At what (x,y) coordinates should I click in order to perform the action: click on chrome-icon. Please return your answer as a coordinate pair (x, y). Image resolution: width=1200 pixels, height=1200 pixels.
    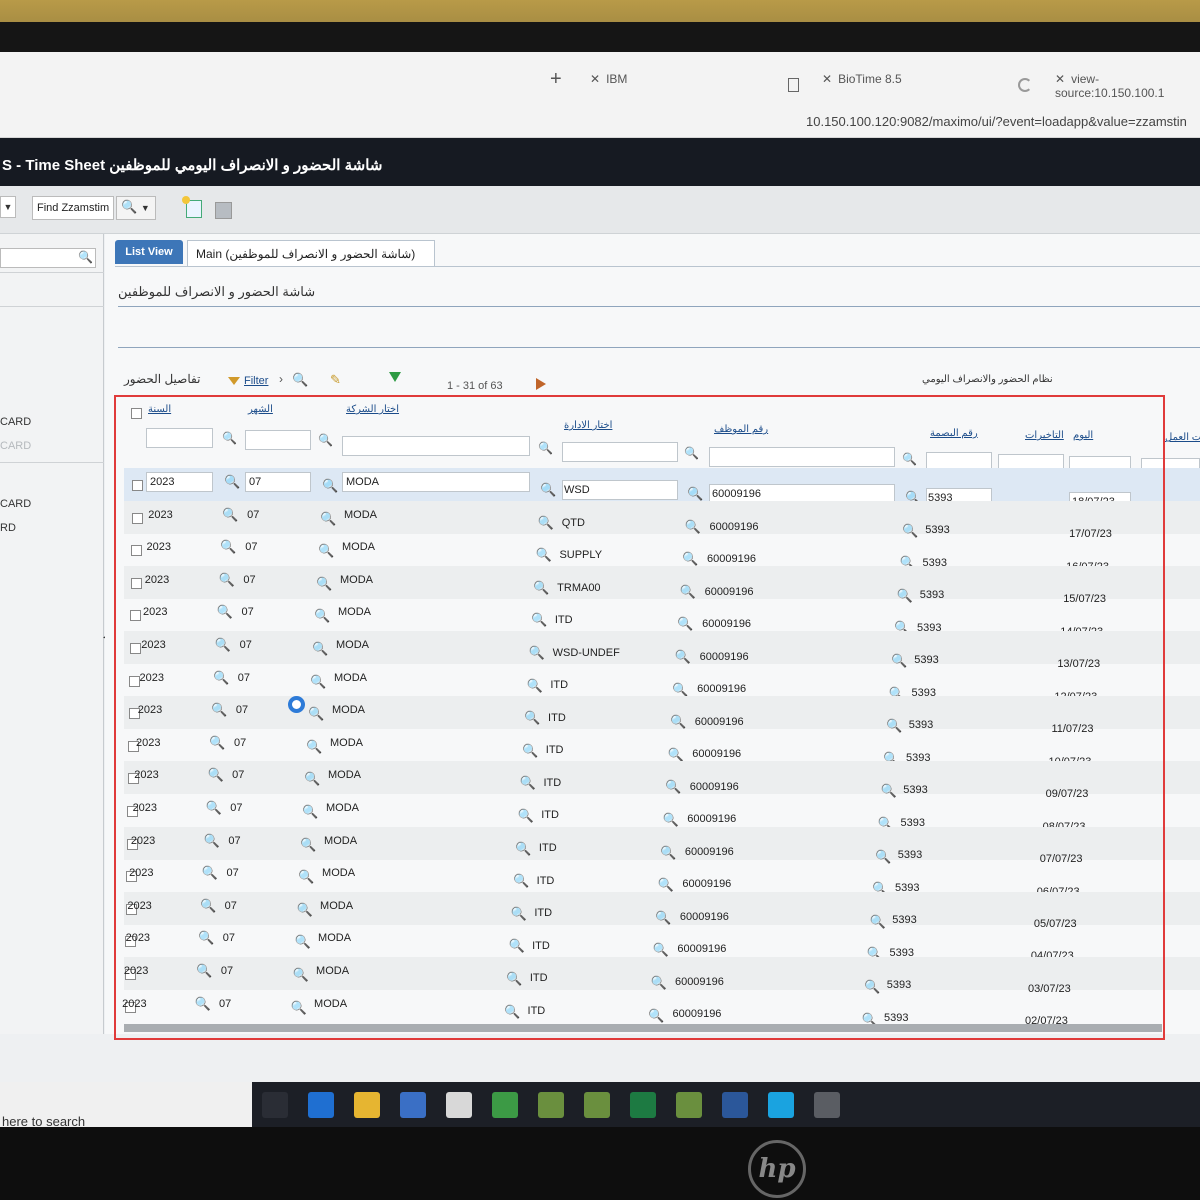
    Looking at the image, I should click on (505, 1105).